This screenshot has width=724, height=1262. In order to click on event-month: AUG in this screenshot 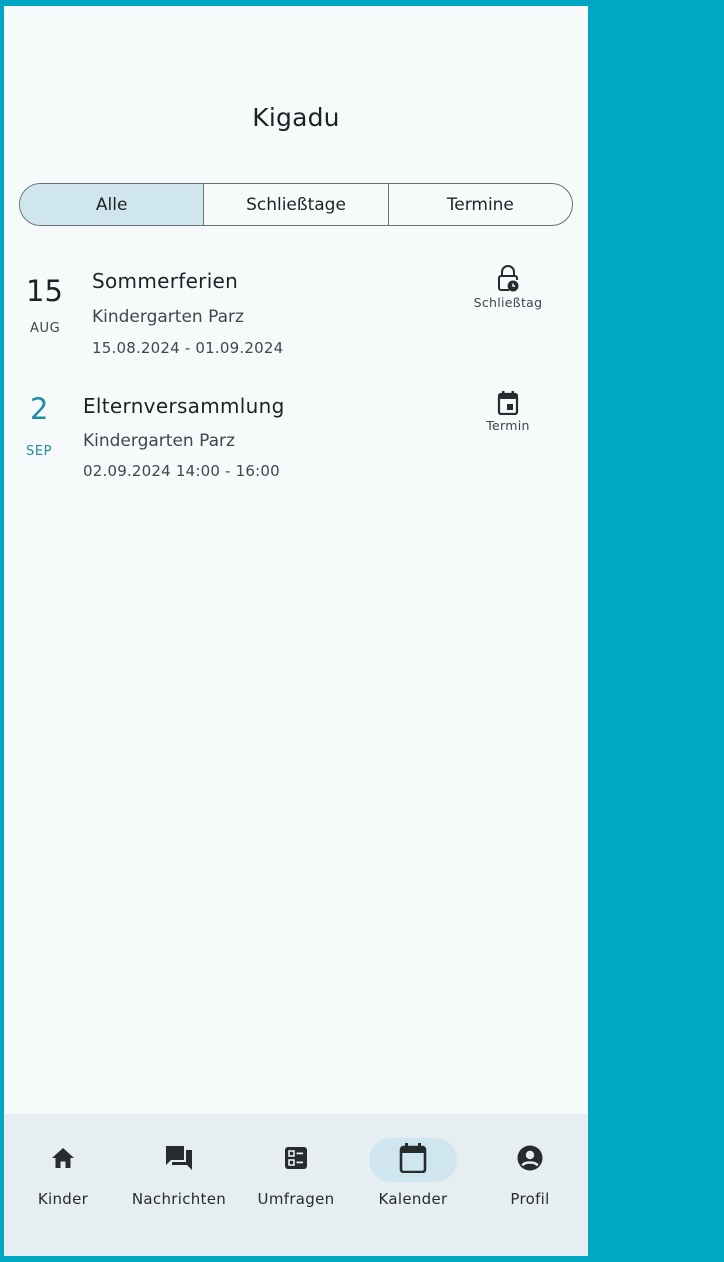, I will do `click(45, 328)`.